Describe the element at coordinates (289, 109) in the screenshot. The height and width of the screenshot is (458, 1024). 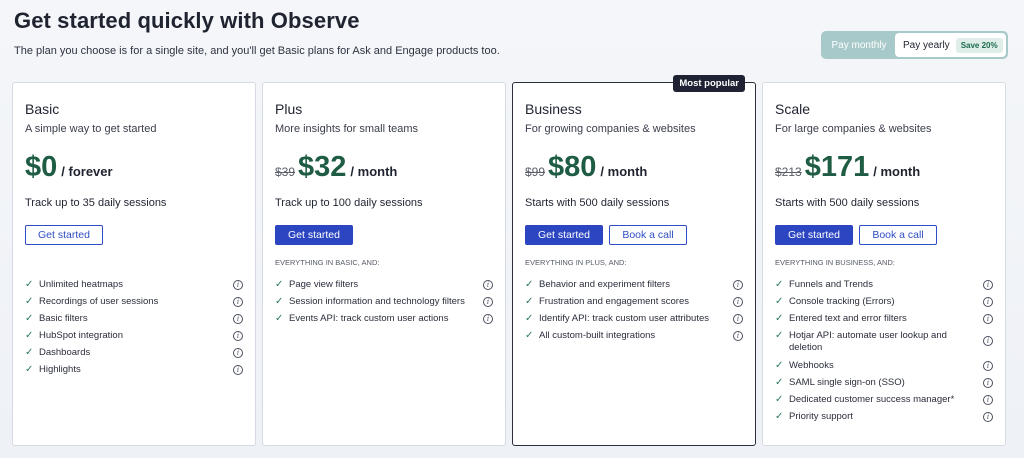
I see `plan-name: Plus` at that location.